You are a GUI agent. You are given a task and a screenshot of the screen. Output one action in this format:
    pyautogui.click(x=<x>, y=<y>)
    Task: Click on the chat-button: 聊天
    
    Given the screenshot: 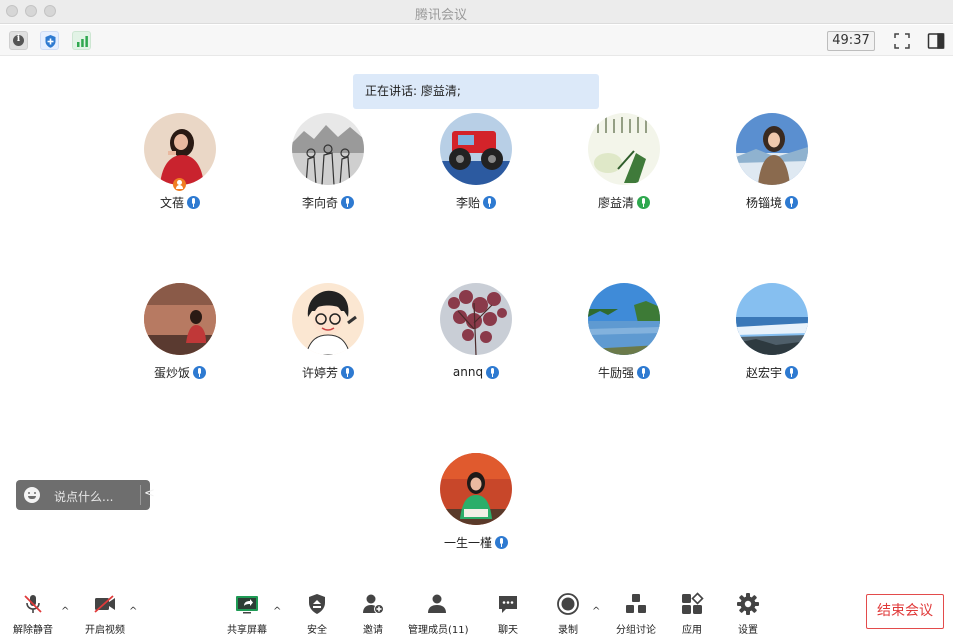 What is the action you would take?
    pyautogui.click(x=508, y=614)
    